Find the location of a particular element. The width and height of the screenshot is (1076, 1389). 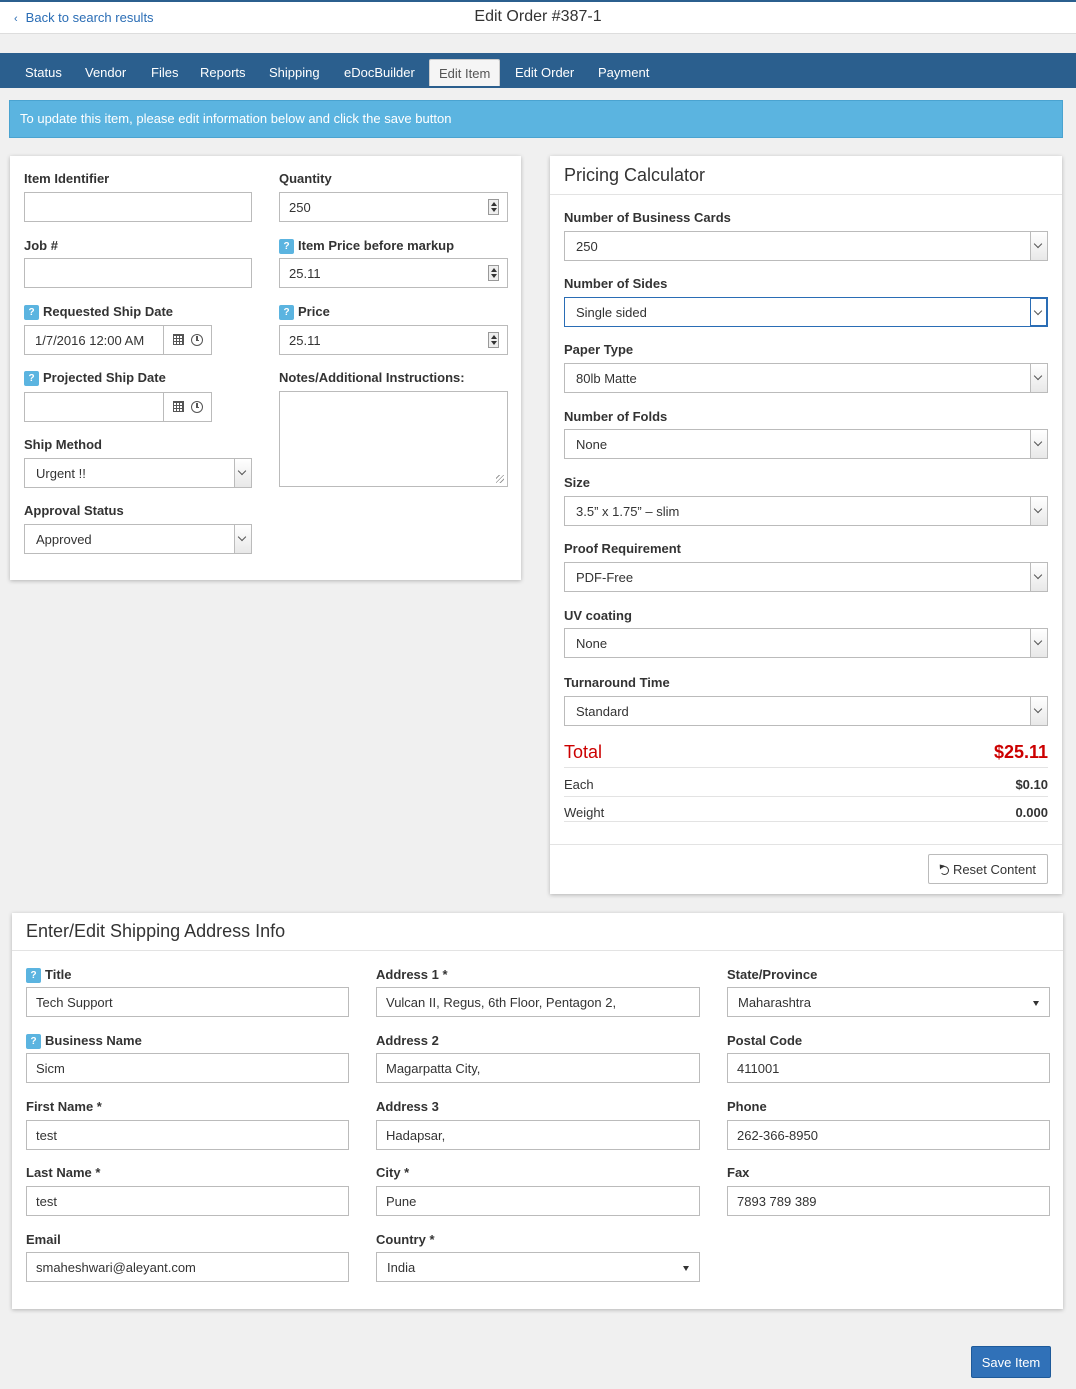

business-cards-value: 250 is located at coordinates (587, 246).